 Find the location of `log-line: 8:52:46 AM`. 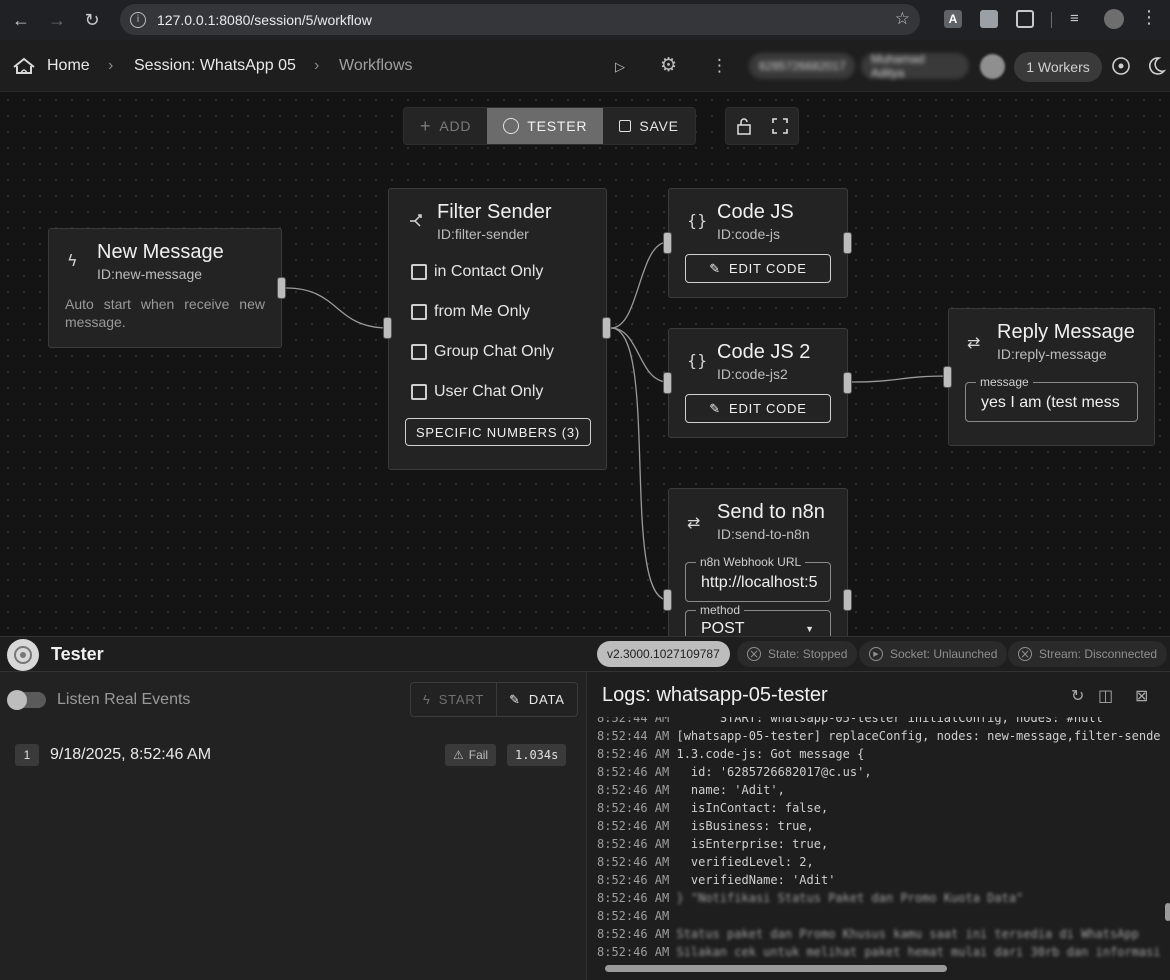

log-line: 8:52:46 AM is located at coordinates (633, 916).